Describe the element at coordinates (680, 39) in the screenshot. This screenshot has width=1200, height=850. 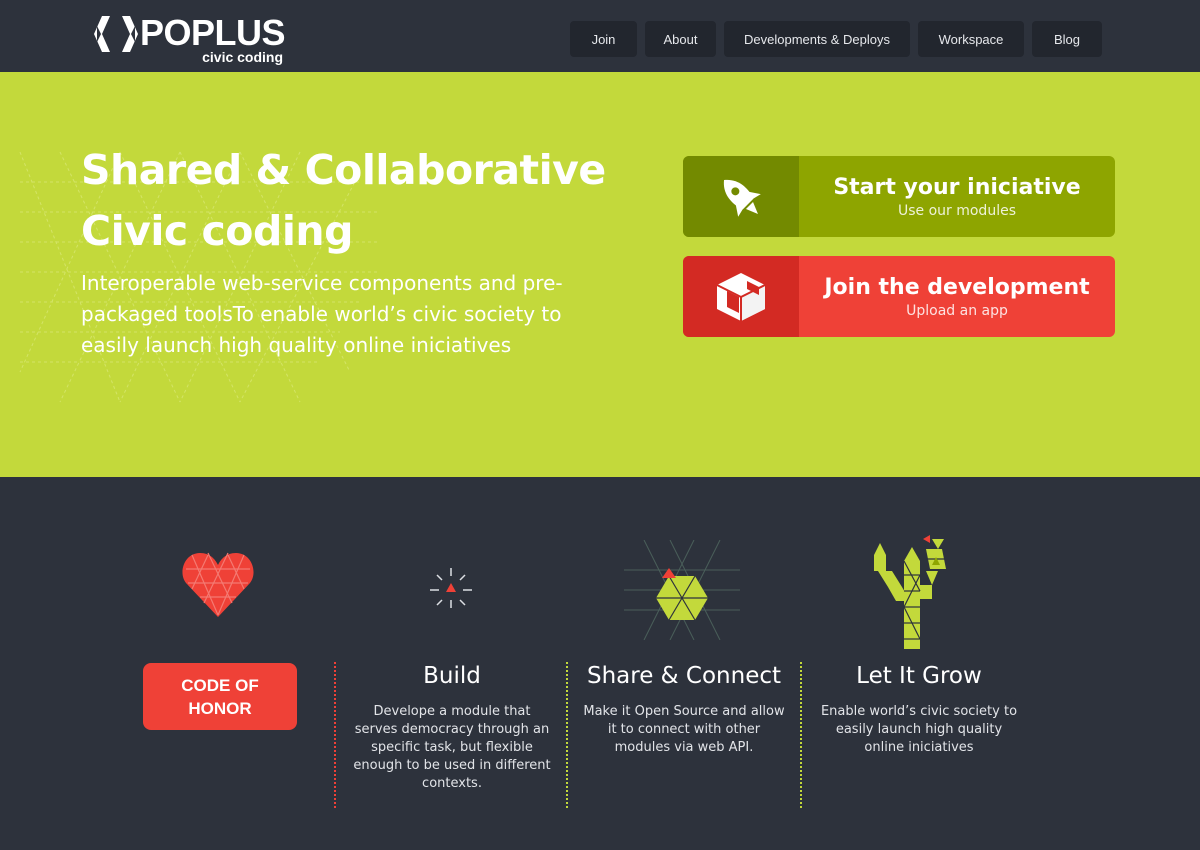
I see `nav-about: About` at that location.